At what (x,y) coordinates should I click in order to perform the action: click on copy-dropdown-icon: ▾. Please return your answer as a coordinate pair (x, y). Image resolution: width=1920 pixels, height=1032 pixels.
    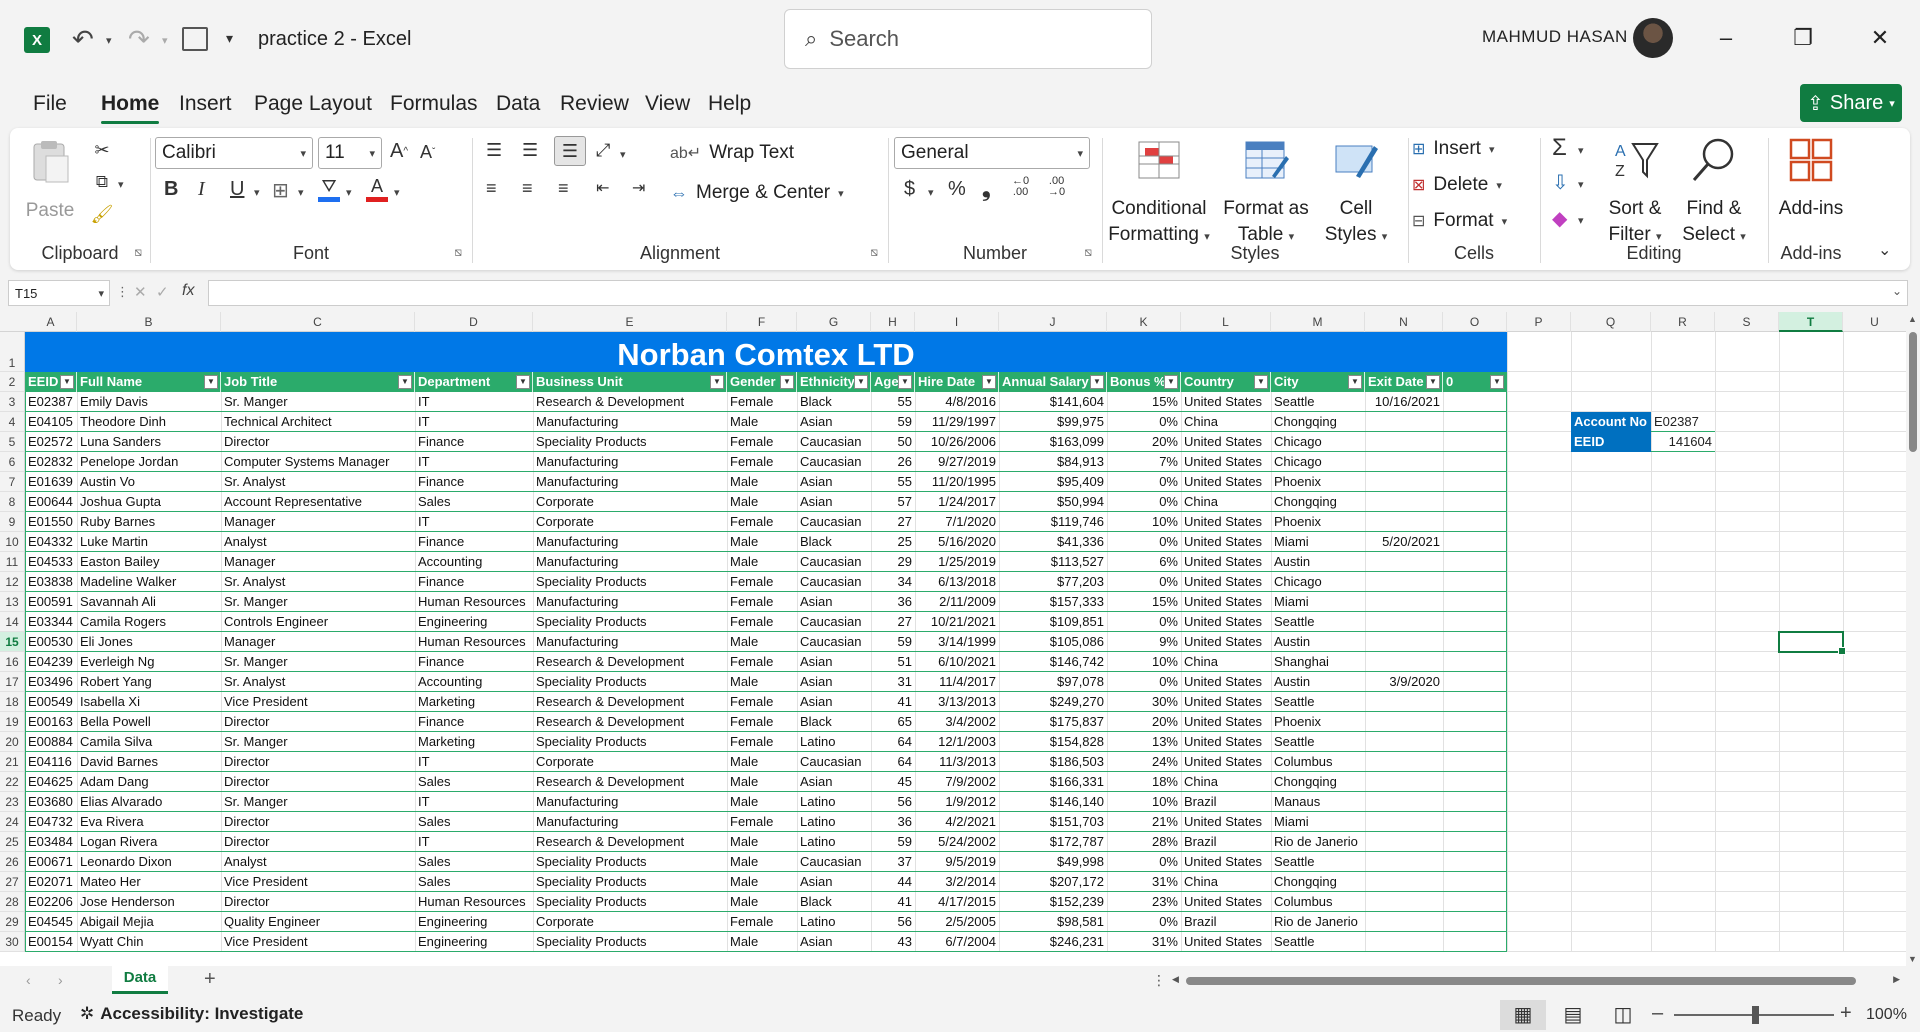
    Looking at the image, I should click on (121, 184).